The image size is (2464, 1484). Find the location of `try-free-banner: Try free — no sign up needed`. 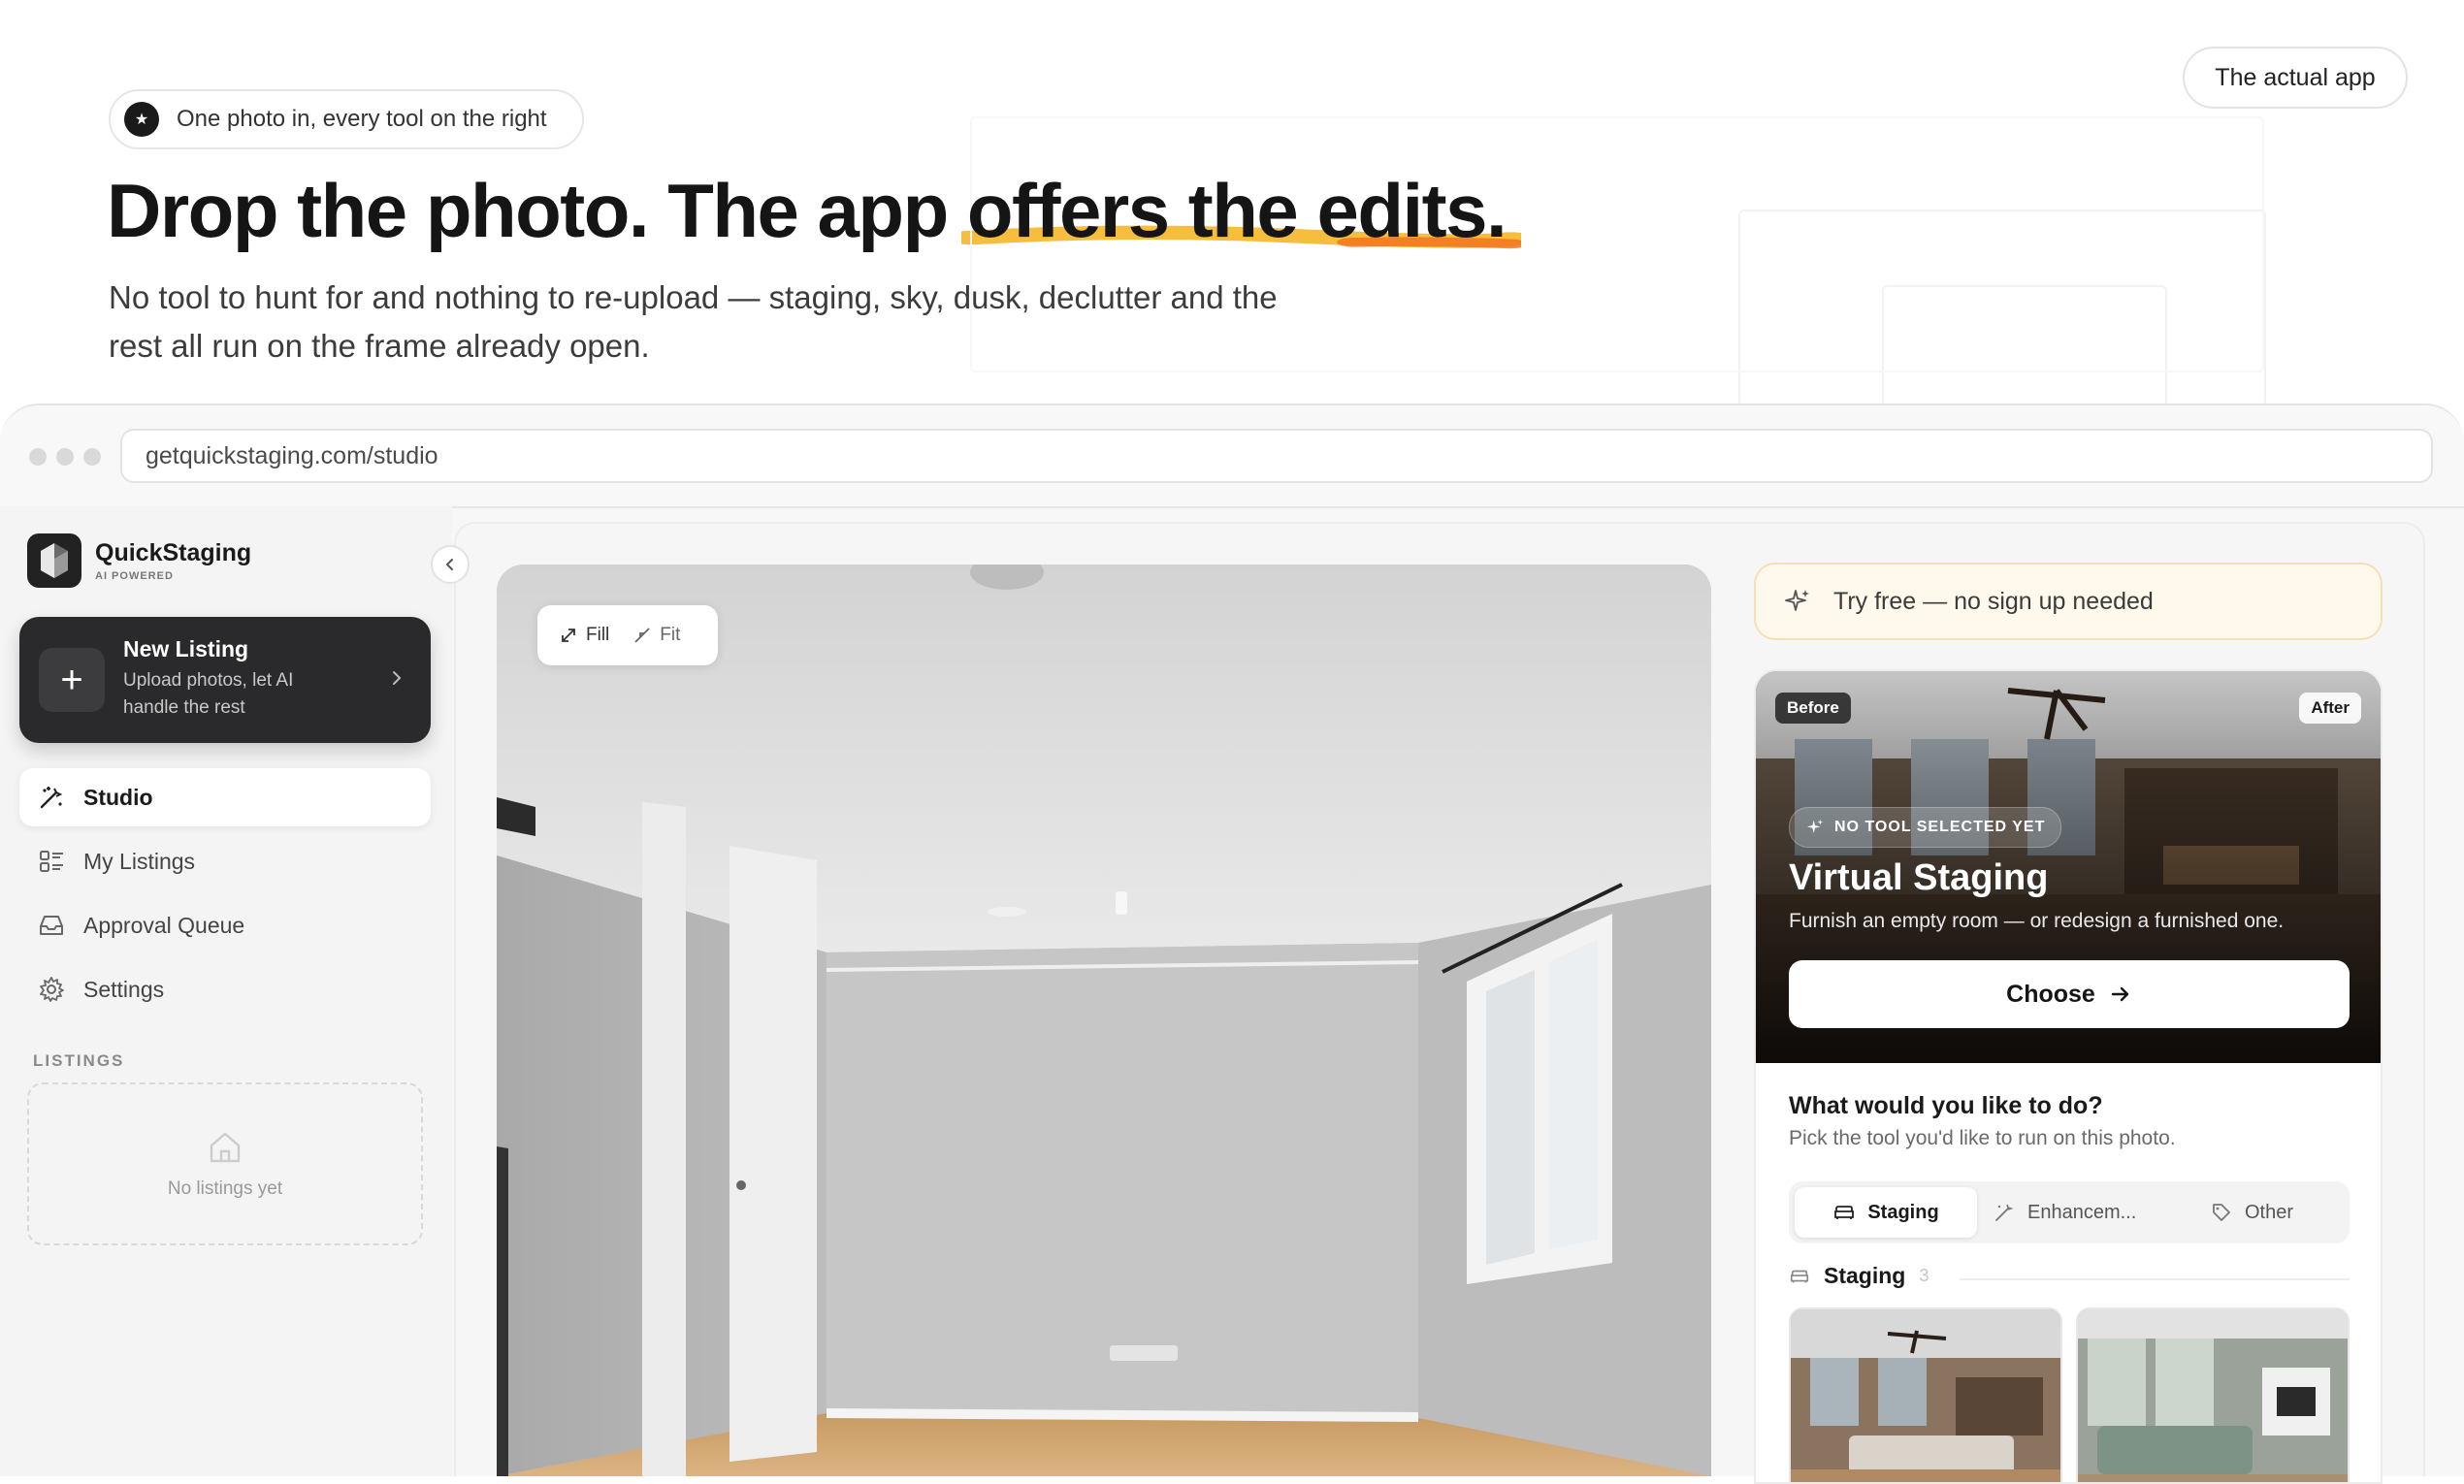

try-free-banner: Try free — no sign up needed is located at coordinates (2068, 601).